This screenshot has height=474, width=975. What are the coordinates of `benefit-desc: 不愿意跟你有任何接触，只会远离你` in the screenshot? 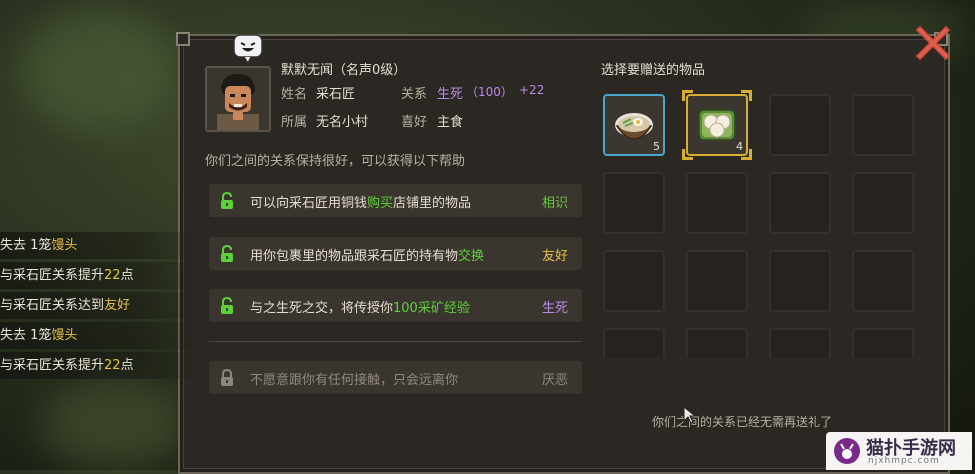 It's located at (354, 380).